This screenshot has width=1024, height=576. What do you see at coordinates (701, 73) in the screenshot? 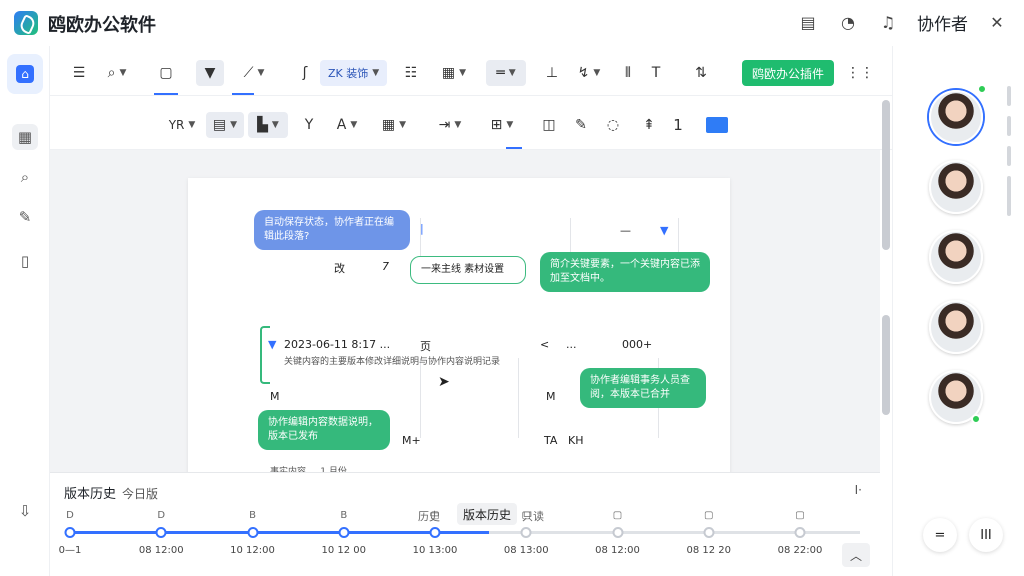
I see `sort-icon: ⇅` at bounding box center [701, 73].